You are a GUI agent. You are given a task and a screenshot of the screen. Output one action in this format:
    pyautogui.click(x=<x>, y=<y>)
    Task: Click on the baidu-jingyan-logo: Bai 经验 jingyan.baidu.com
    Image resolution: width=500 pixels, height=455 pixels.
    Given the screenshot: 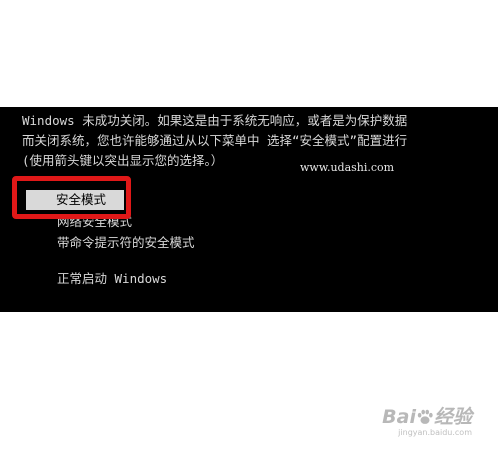 What is the action you would take?
    pyautogui.click(x=427, y=419)
    